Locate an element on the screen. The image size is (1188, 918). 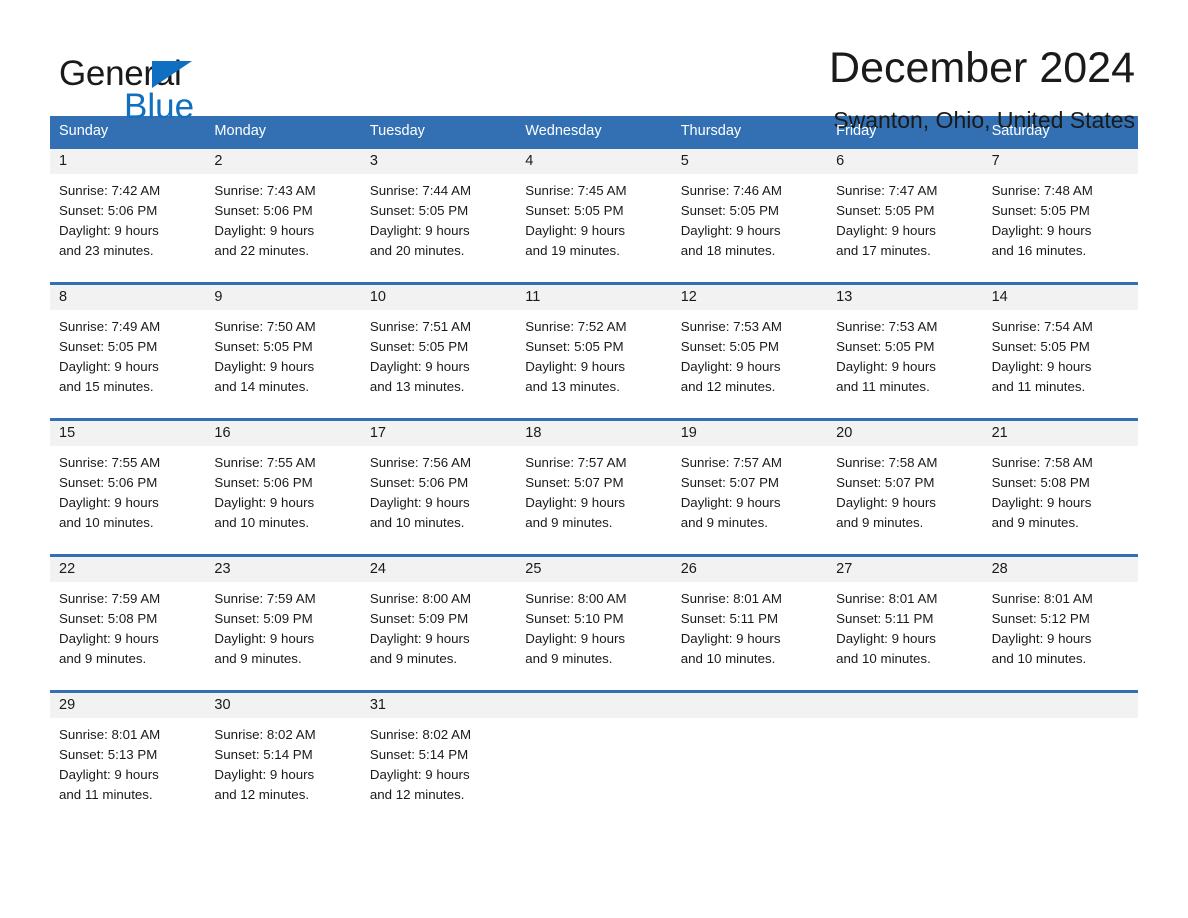
day-number: 18 is located at coordinates (593, 433).